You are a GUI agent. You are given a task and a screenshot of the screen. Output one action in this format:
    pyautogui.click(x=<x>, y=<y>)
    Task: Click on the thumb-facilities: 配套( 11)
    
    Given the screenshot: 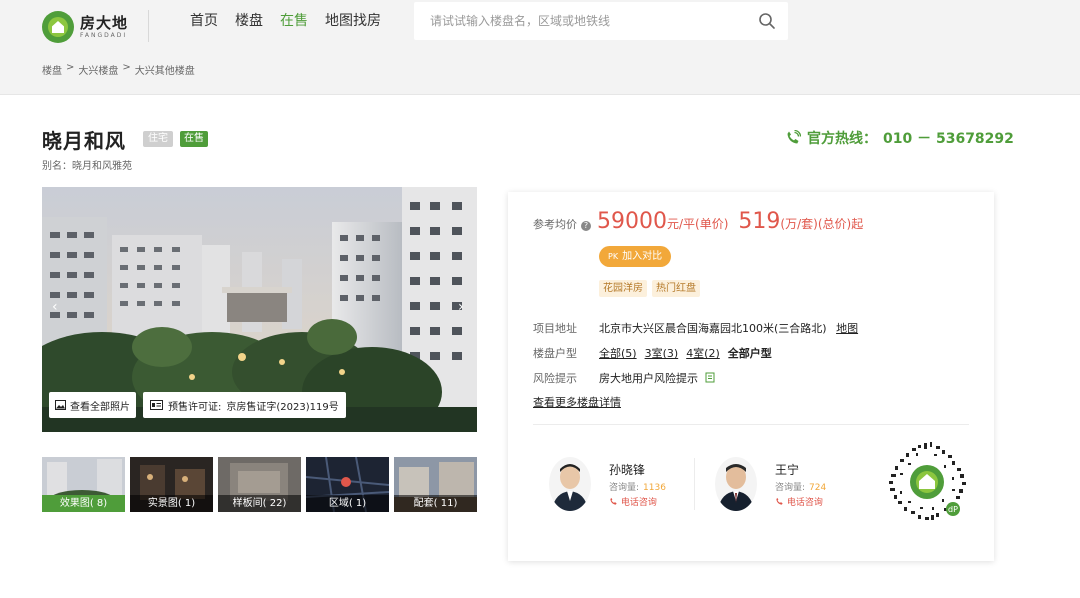 What is the action you would take?
    pyautogui.click(x=435, y=484)
    